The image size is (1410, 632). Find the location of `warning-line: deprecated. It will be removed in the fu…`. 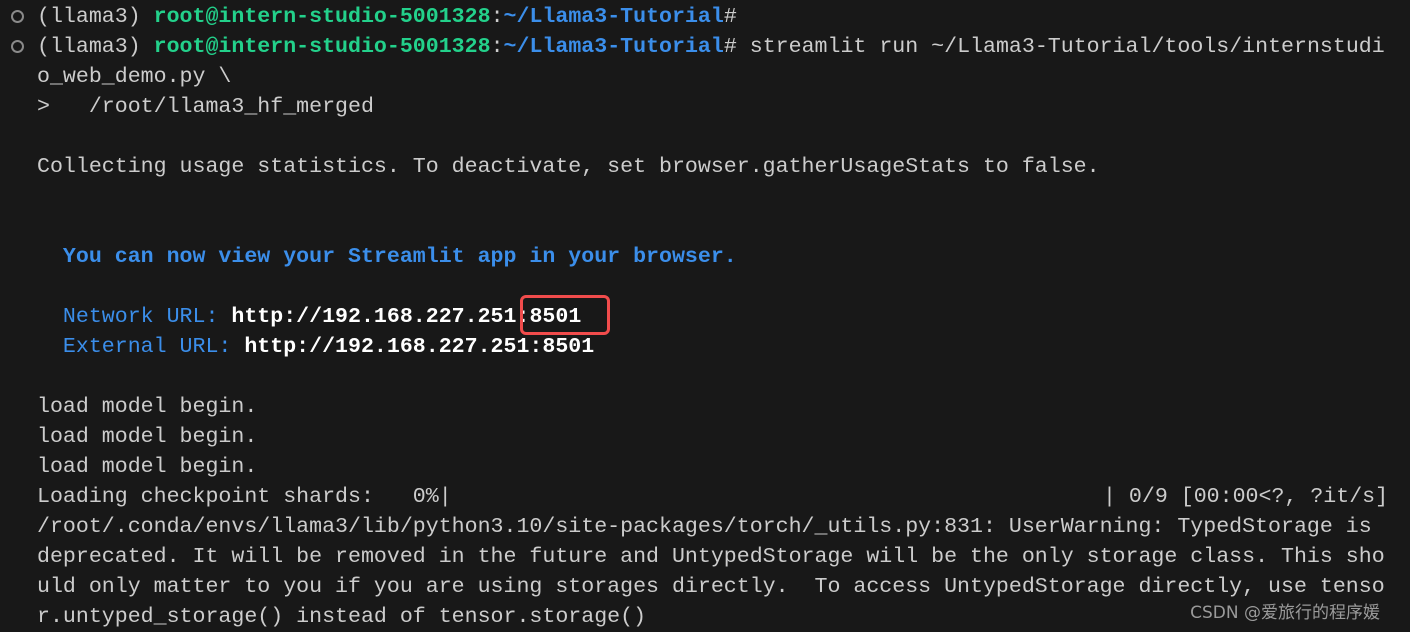

warning-line: deprecated. It will be removed in the fu… is located at coordinates (711, 557).